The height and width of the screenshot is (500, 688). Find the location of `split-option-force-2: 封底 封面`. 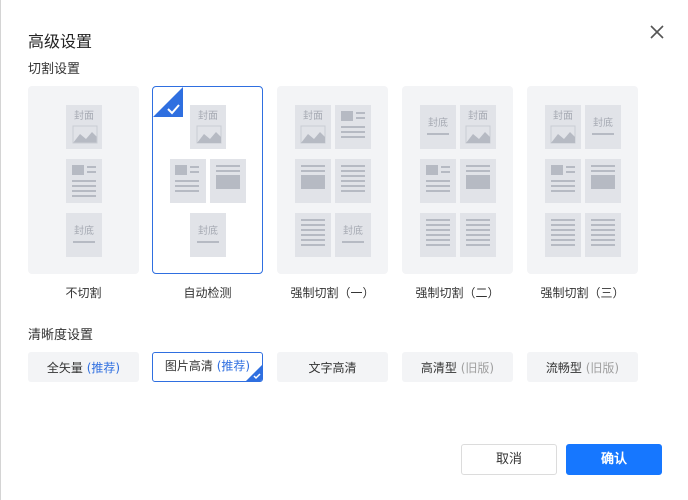

split-option-force-2: 封底 封面 is located at coordinates (457, 180).